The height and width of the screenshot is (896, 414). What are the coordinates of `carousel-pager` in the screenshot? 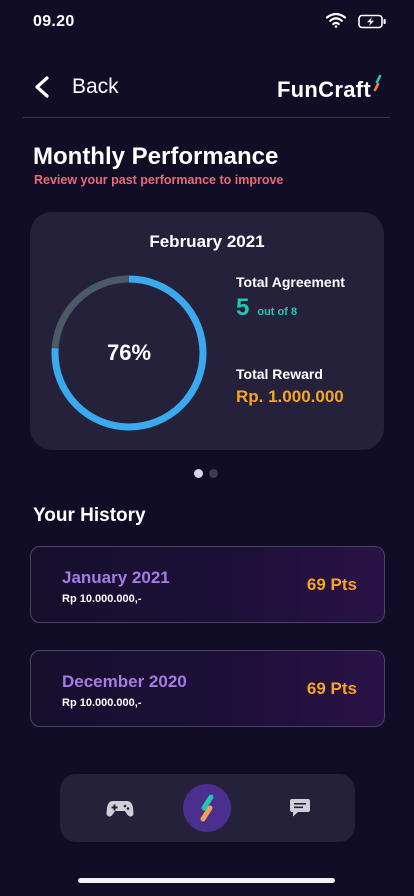 It's located at (209, 473).